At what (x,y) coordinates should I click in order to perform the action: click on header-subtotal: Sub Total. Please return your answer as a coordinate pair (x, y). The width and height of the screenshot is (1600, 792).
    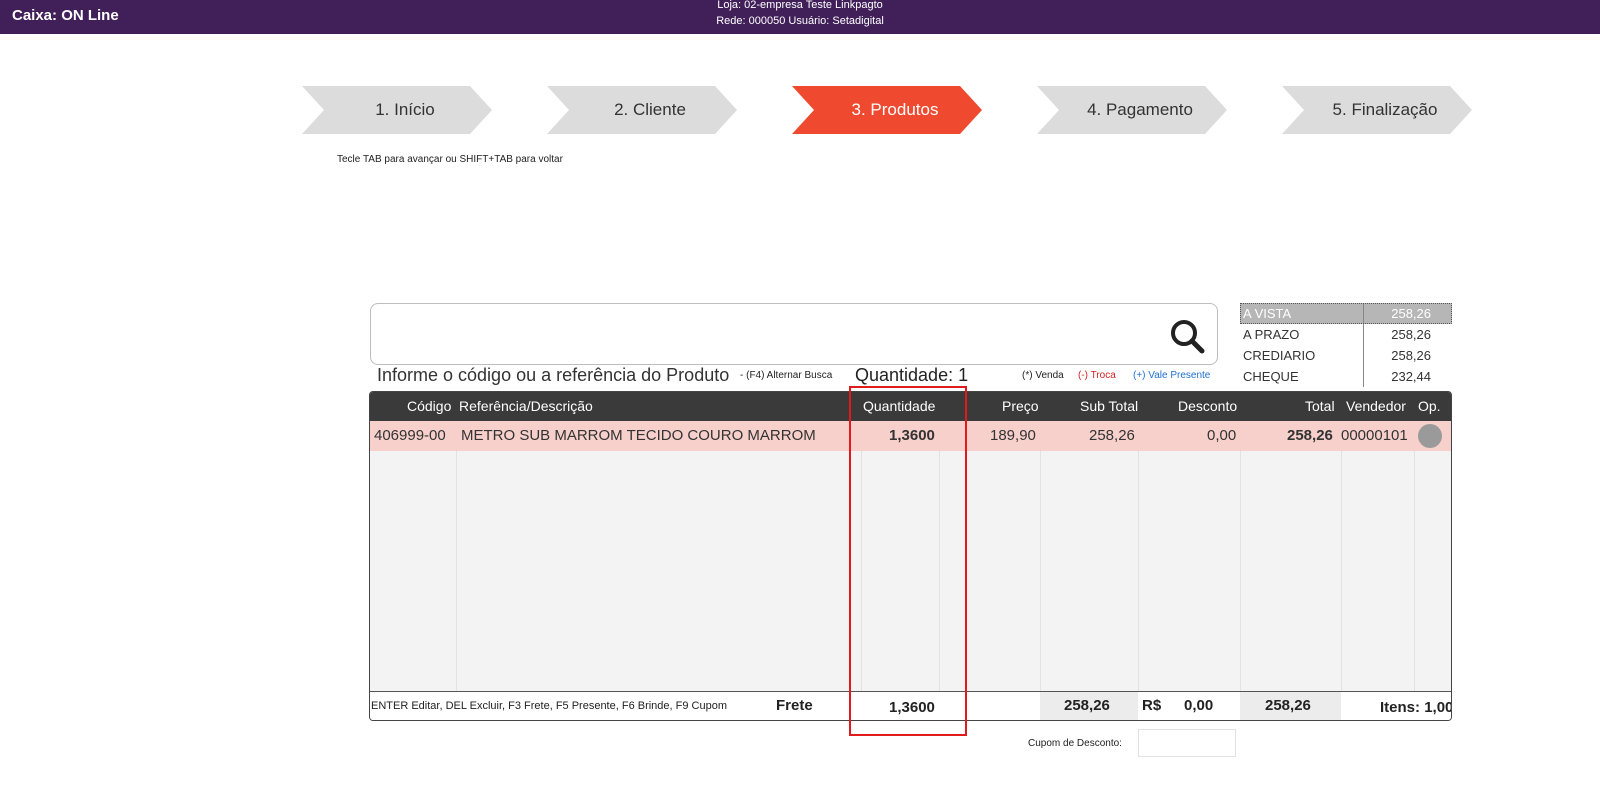
    Looking at the image, I should click on (1109, 406).